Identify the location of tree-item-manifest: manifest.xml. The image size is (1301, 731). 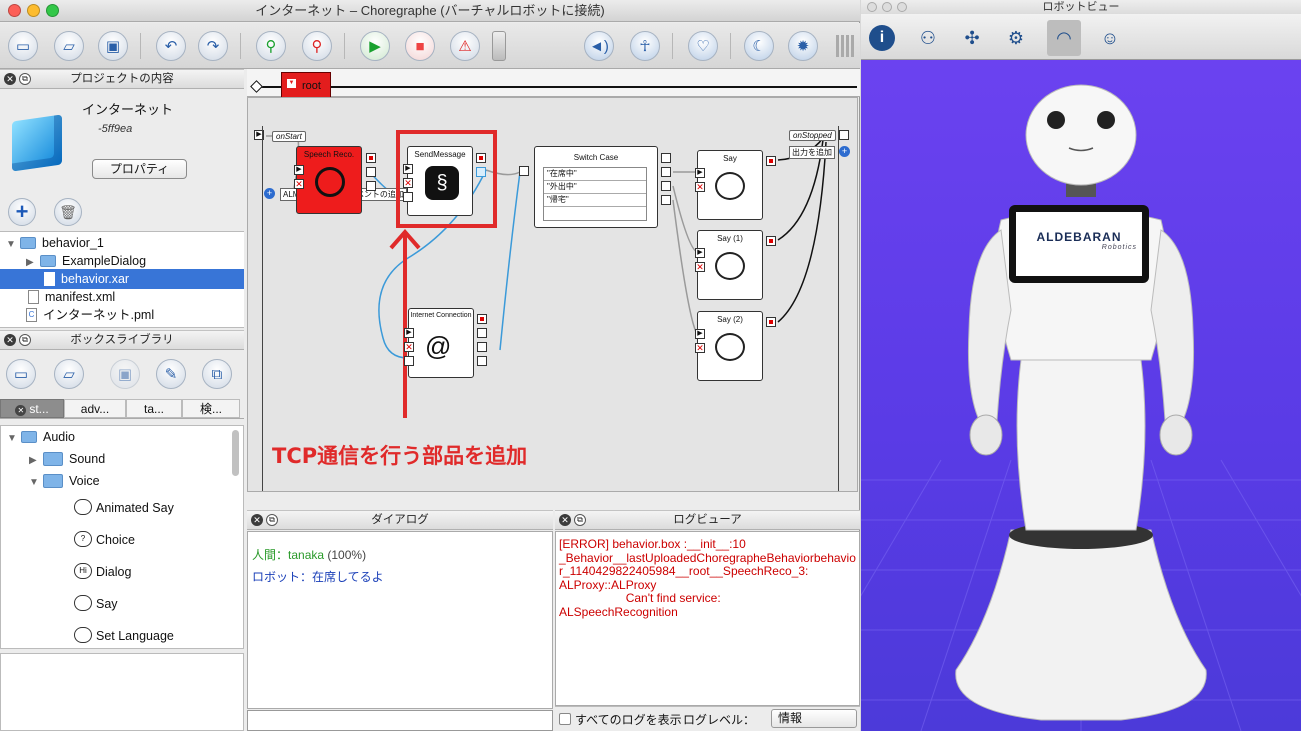
(122, 297).